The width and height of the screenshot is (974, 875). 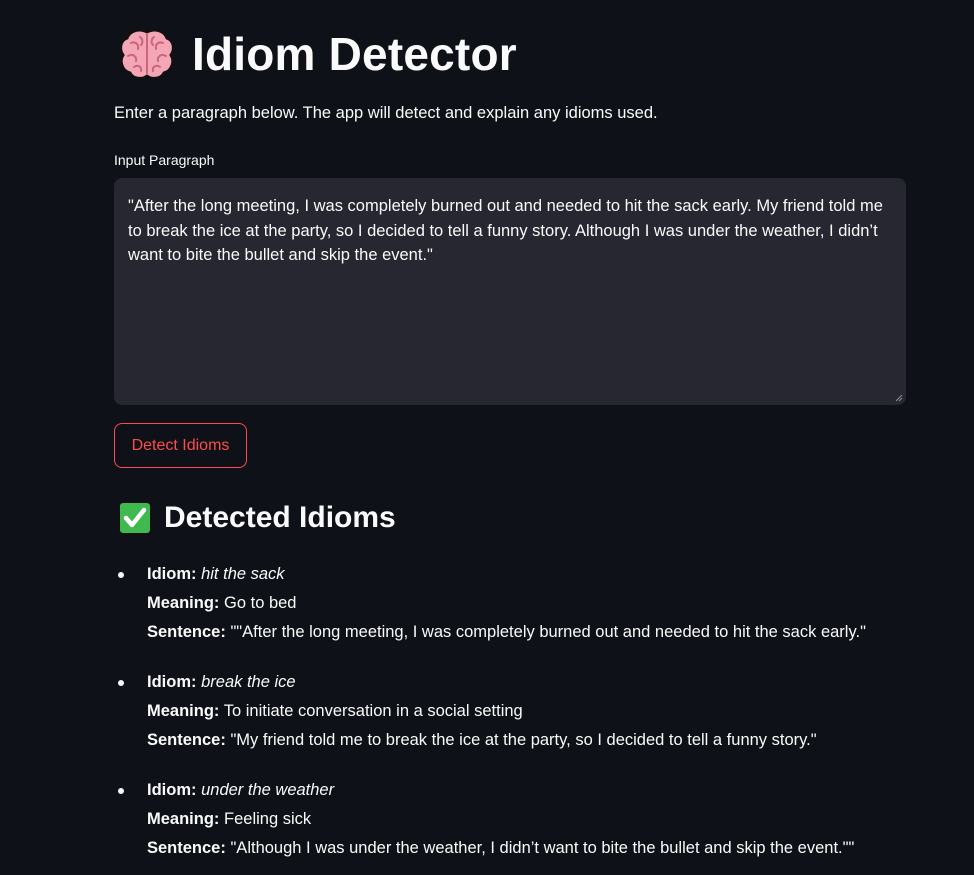 I want to click on page-title: Idiom Detector, so click(x=354, y=54).